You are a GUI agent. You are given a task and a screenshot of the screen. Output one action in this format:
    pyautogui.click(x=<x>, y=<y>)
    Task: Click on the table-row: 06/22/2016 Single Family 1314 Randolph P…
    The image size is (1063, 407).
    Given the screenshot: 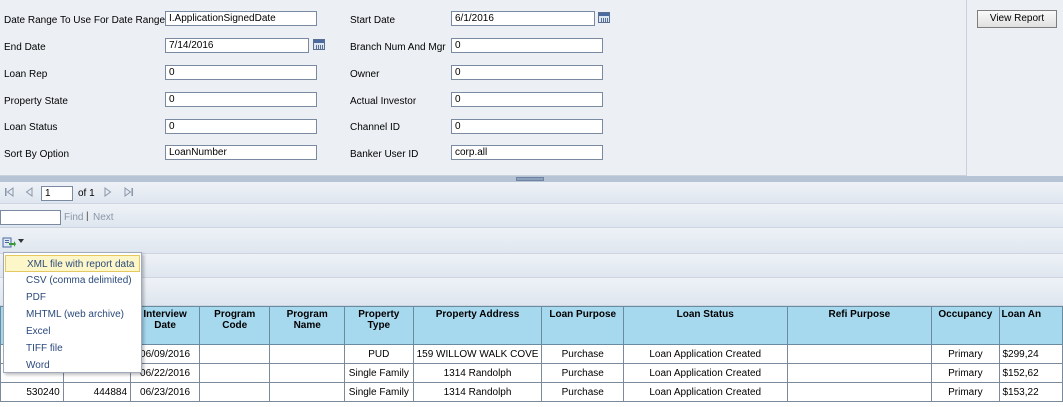 What is the action you would take?
    pyautogui.click(x=531, y=373)
    